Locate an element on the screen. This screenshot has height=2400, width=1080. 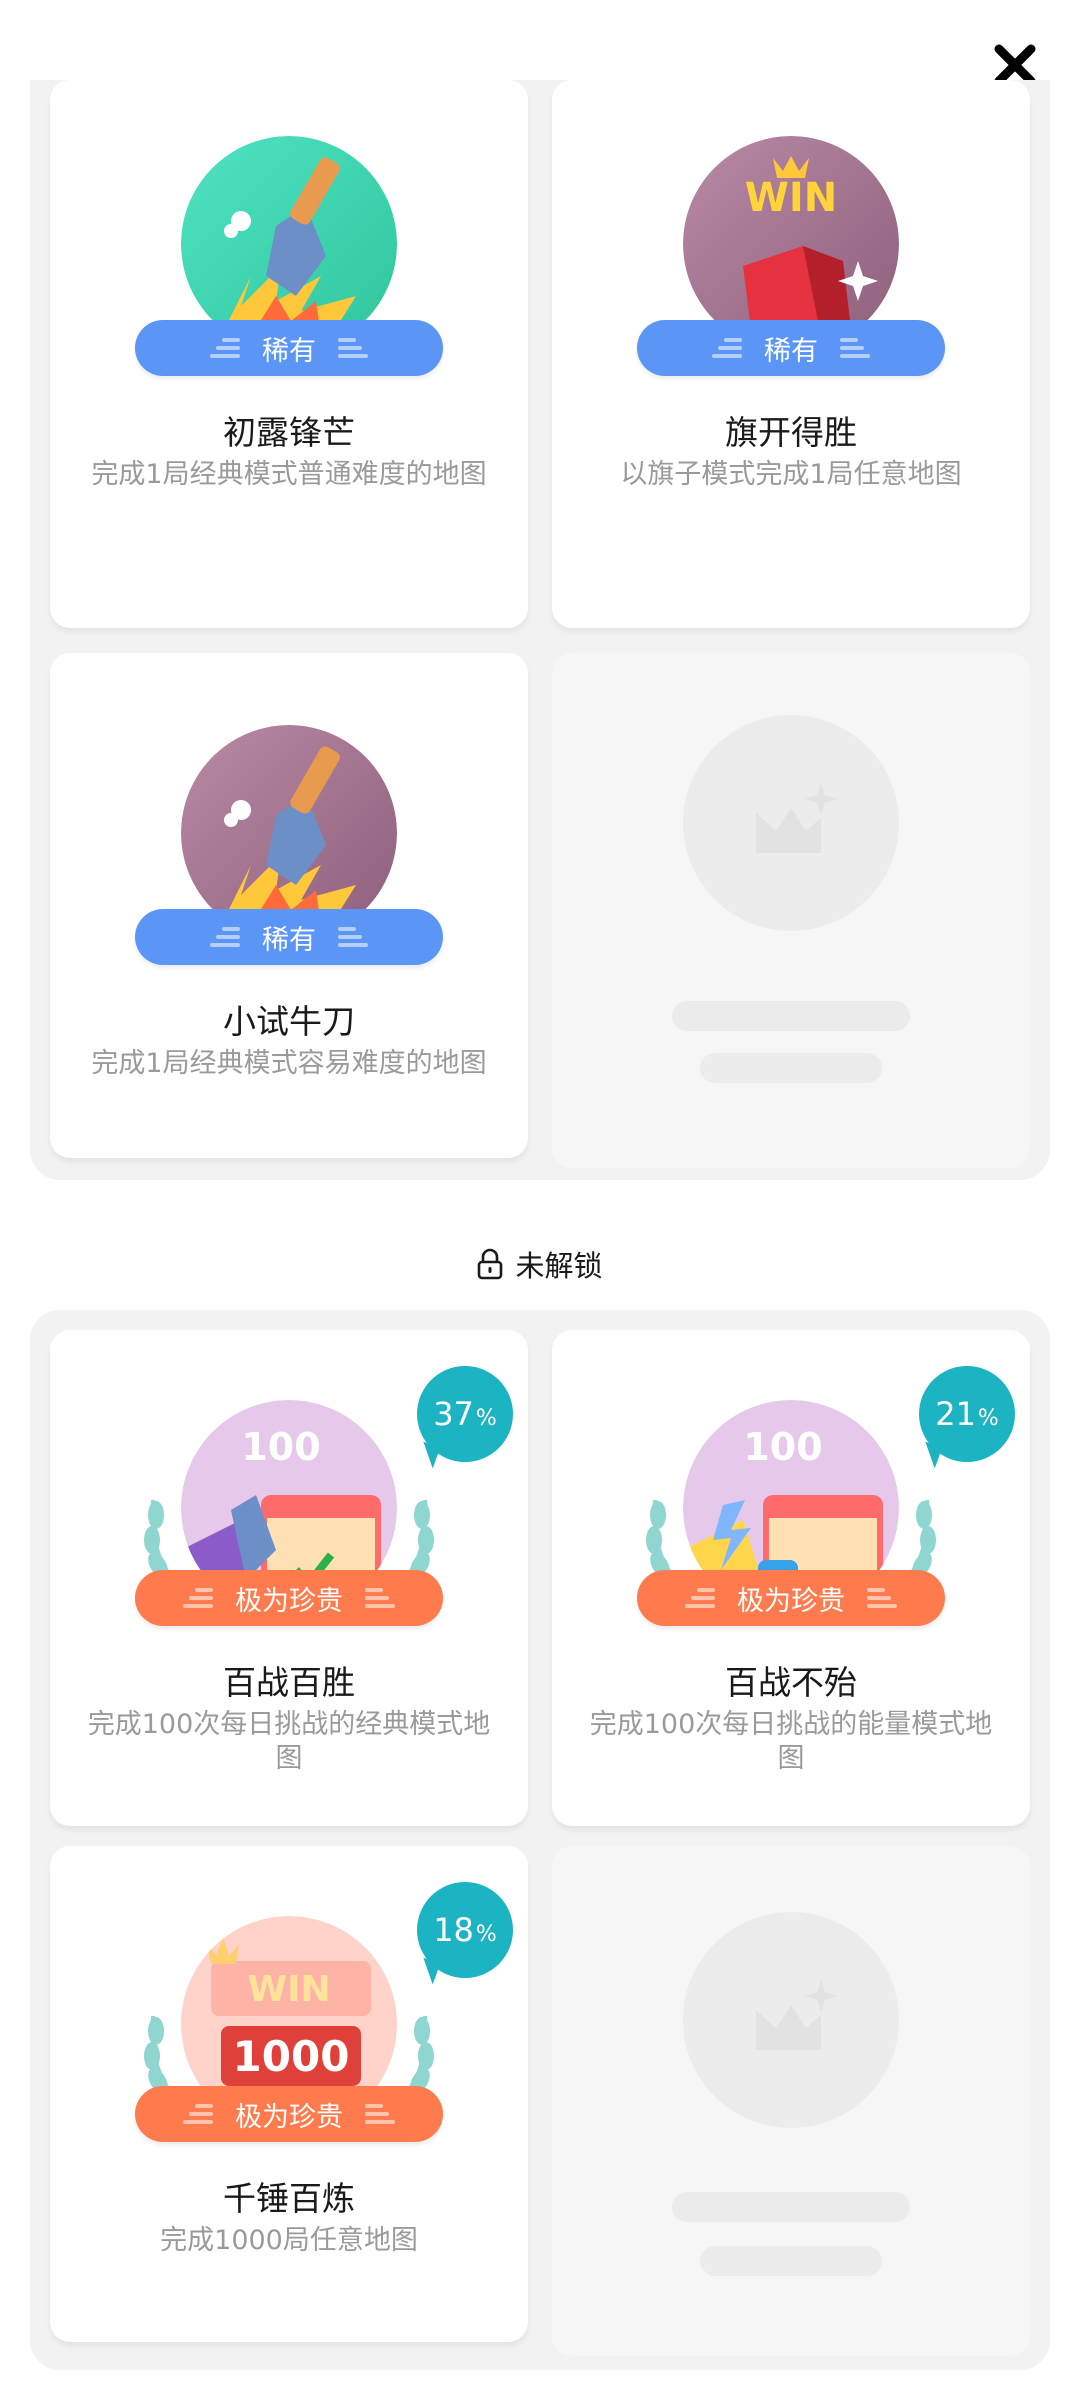
achievement-title: 初露锋芒 is located at coordinates (289, 432).